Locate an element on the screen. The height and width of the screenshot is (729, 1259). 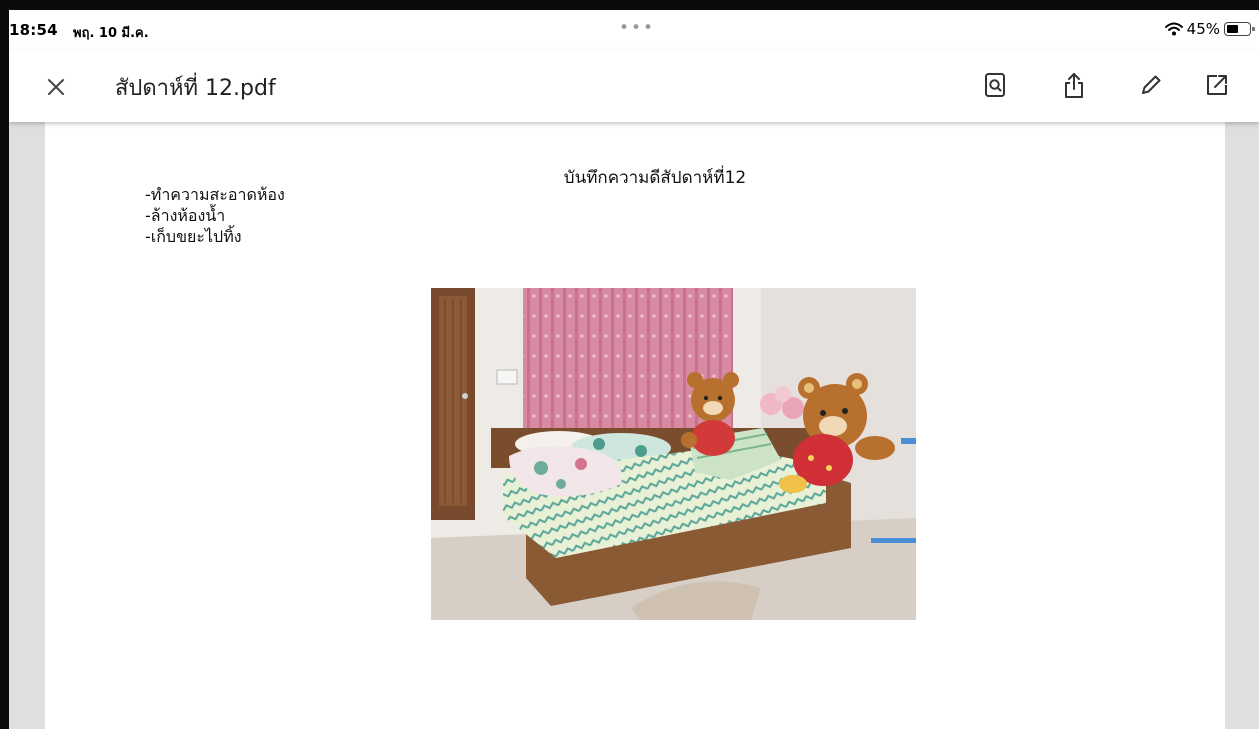
battery-percent: 45% is located at coordinates (1203, 29).